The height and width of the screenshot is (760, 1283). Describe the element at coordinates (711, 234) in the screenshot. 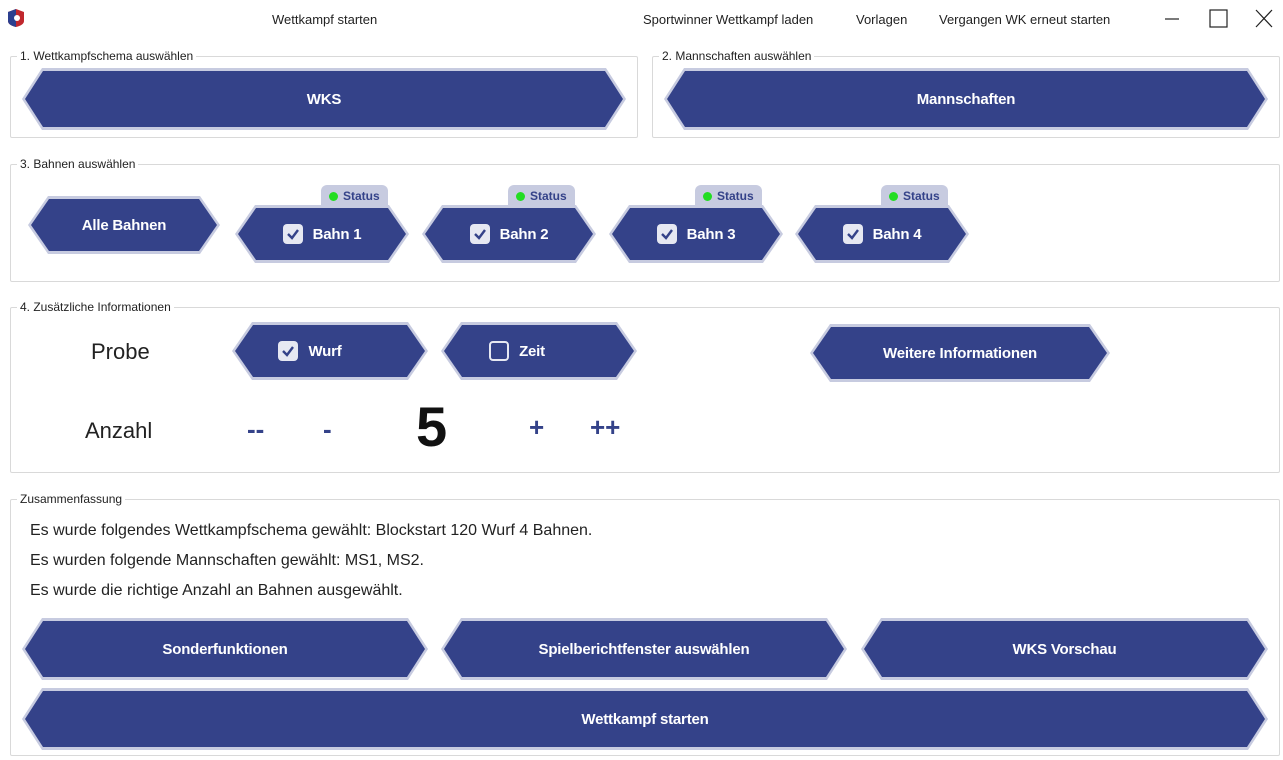

I see `lane-3-label: Bahn 3` at that location.